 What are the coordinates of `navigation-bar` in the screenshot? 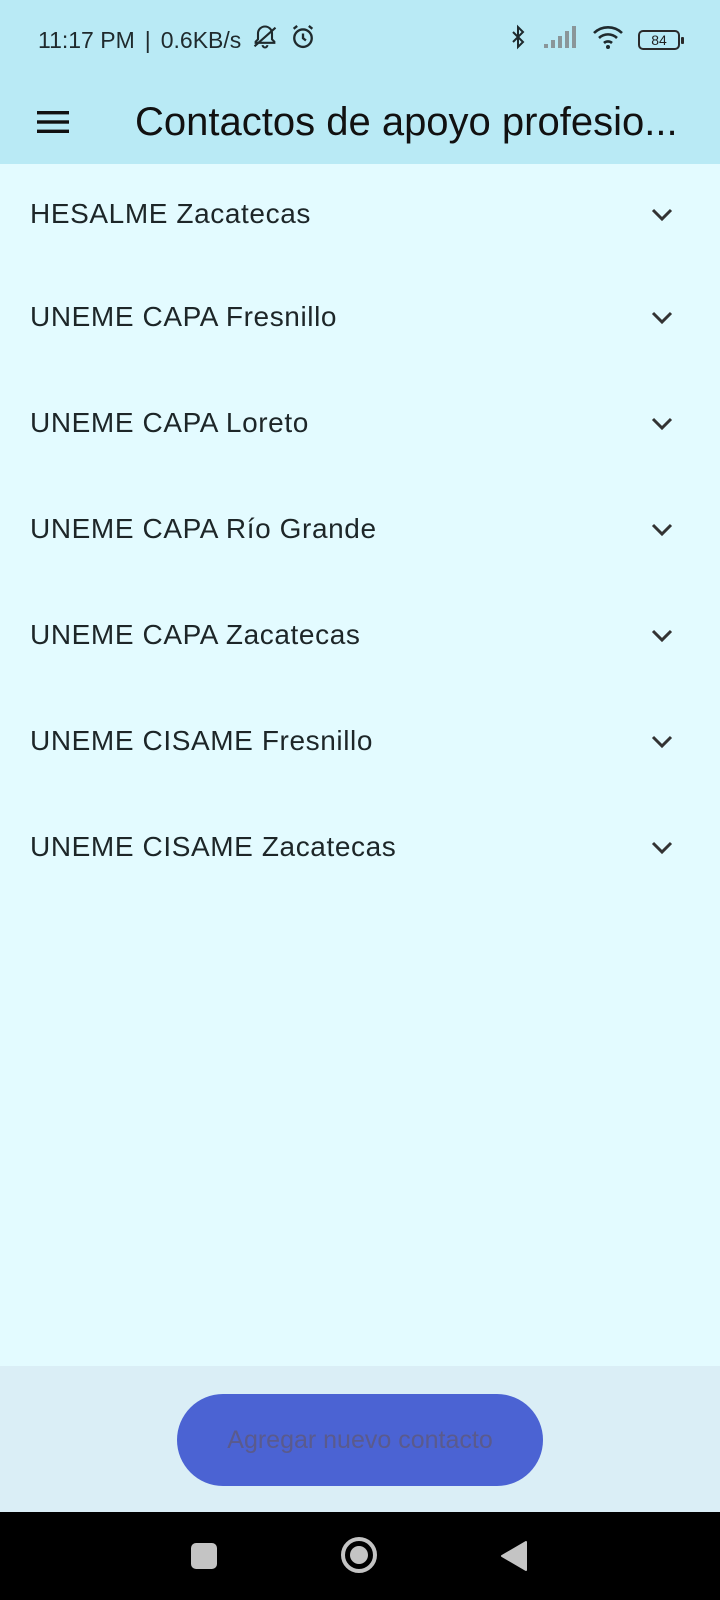 It's located at (360, 1556).